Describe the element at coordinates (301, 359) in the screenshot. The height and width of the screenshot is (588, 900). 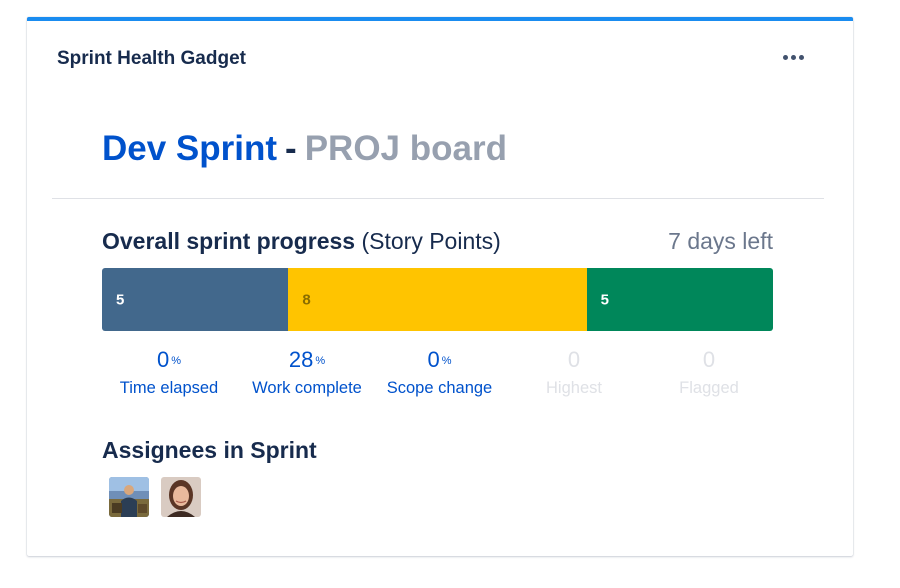
I see `metric-value: 28` at that location.